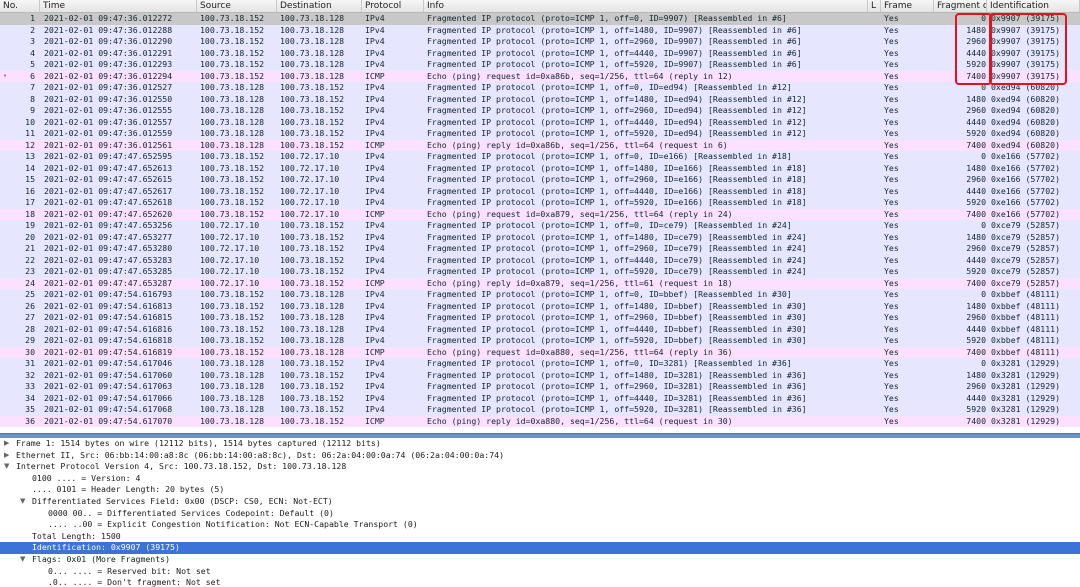 Image resolution: width=1080 pixels, height=587 pixels. I want to click on cell-id: 0xed94 (60820), so click(1026, 144).